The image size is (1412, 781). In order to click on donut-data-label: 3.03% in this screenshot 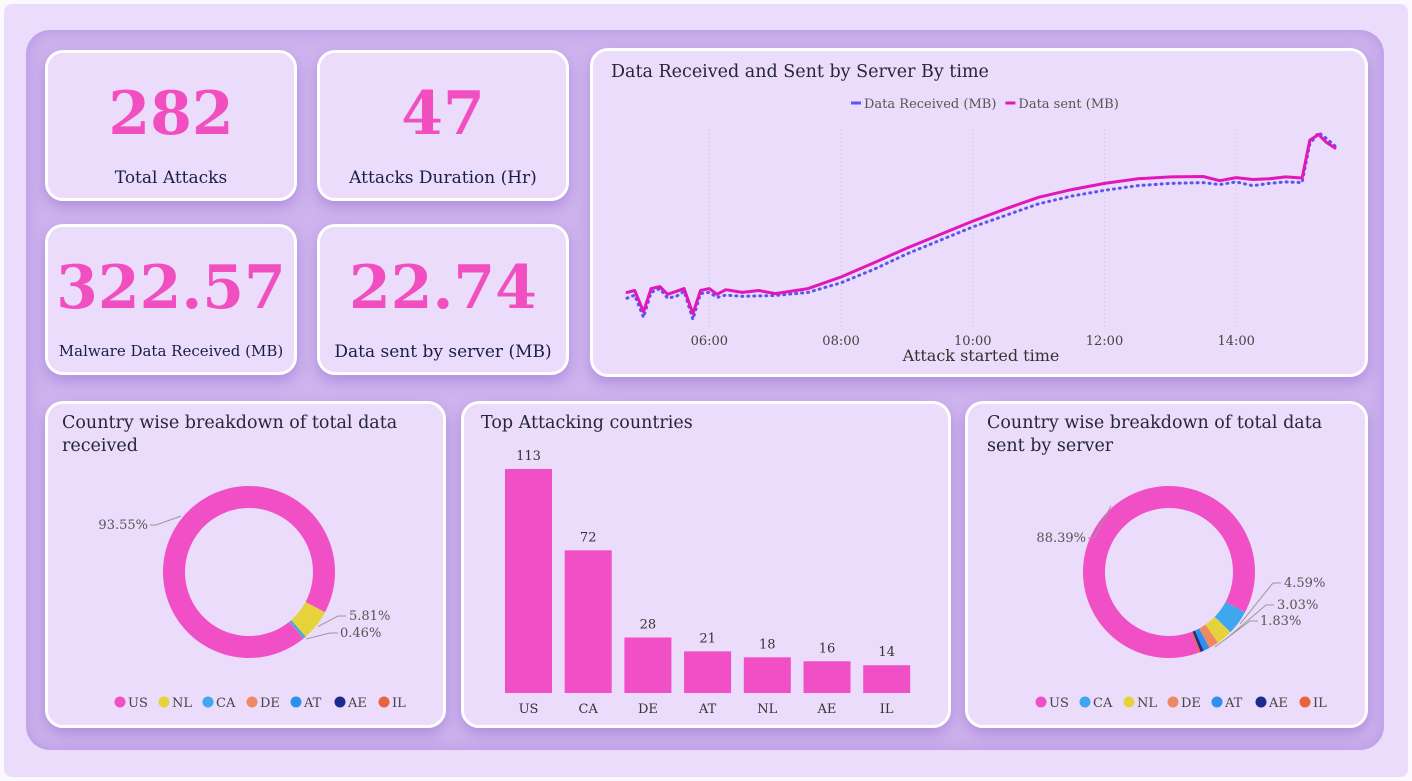, I will do `click(1297, 605)`.